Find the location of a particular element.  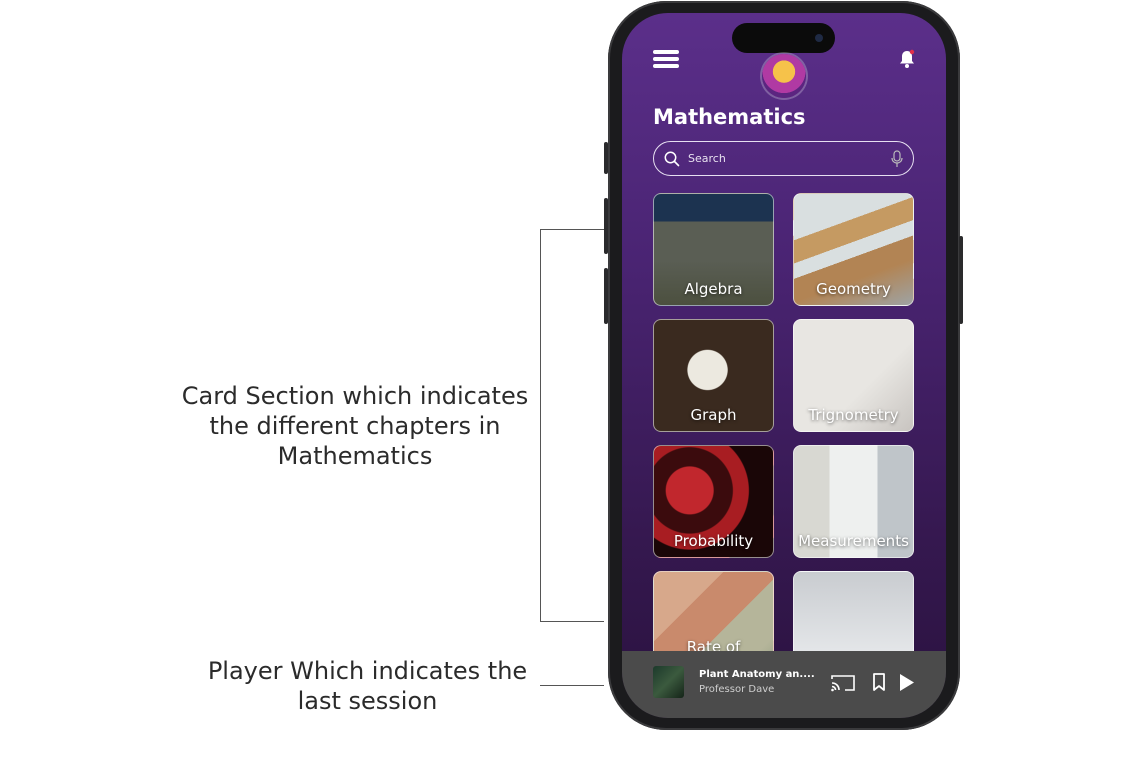

mini-player: Plant Anatomy an.... Professor Dave is located at coordinates (784, 684).